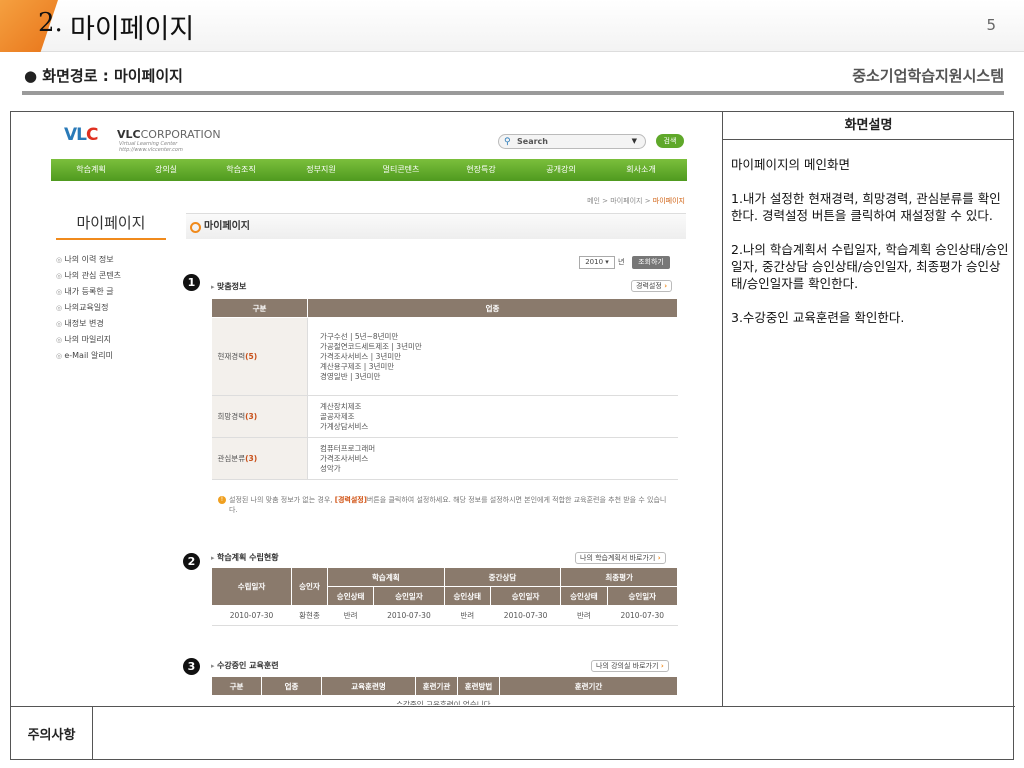 This screenshot has width=1024, height=768. Describe the element at coordinates (245, 557) in the screenshot. I see `plan-title: 학습계획 수립현황` at that location.